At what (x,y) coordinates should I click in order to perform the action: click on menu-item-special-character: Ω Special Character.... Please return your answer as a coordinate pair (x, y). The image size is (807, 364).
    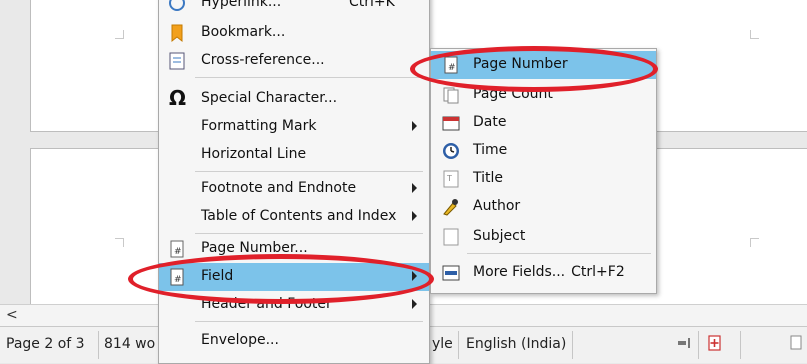
    Looking at the image, I should click on (294, 99).